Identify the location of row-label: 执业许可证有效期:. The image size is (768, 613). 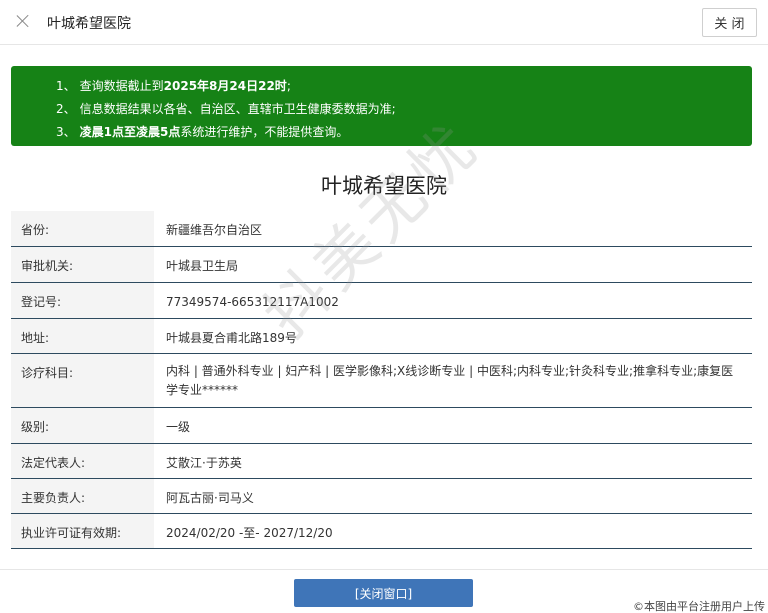
(82, 531).